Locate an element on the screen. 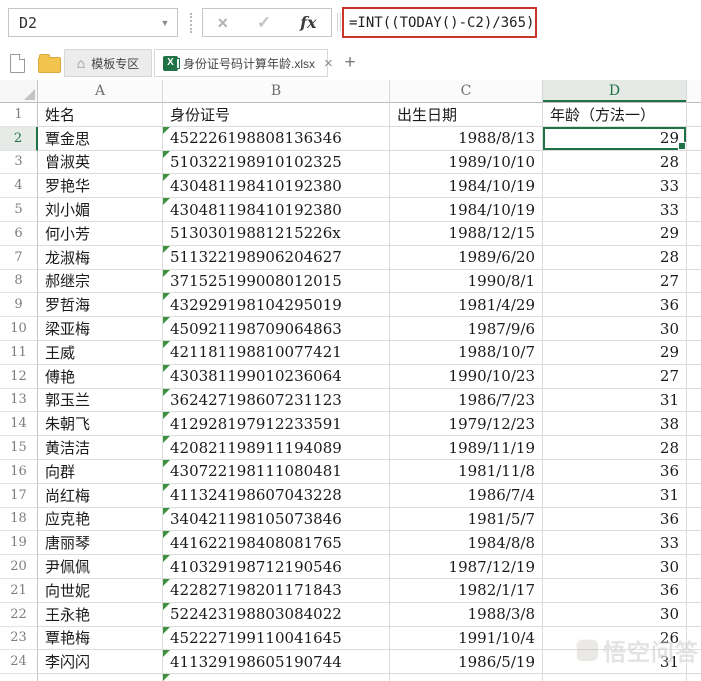 The width and height of the screenshot is (701, 681). cell-id: 422827198201171843 is located at coordinates (276, 590).